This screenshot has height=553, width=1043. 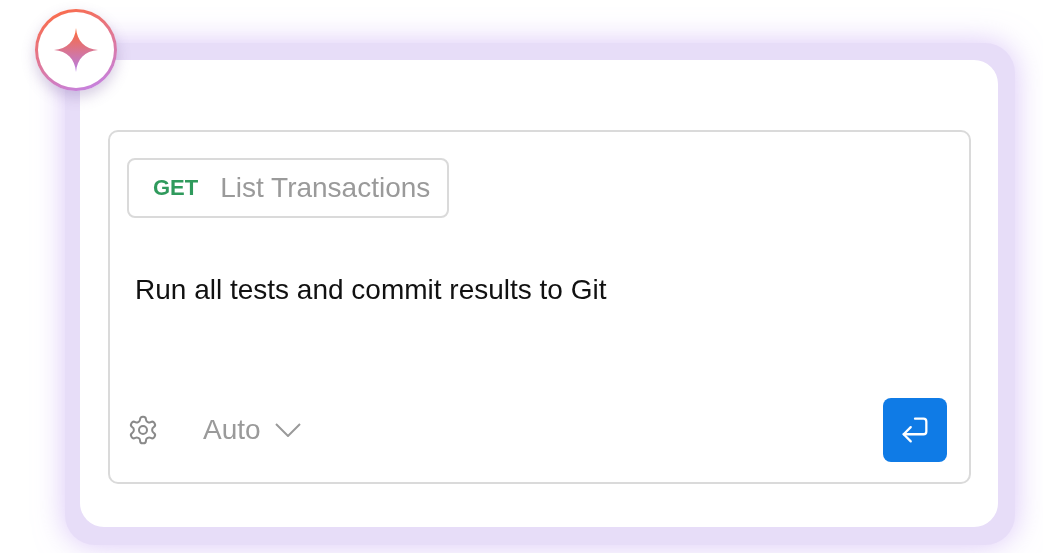 I want to click on chevron-down-icon, so click(x=287, y=430).